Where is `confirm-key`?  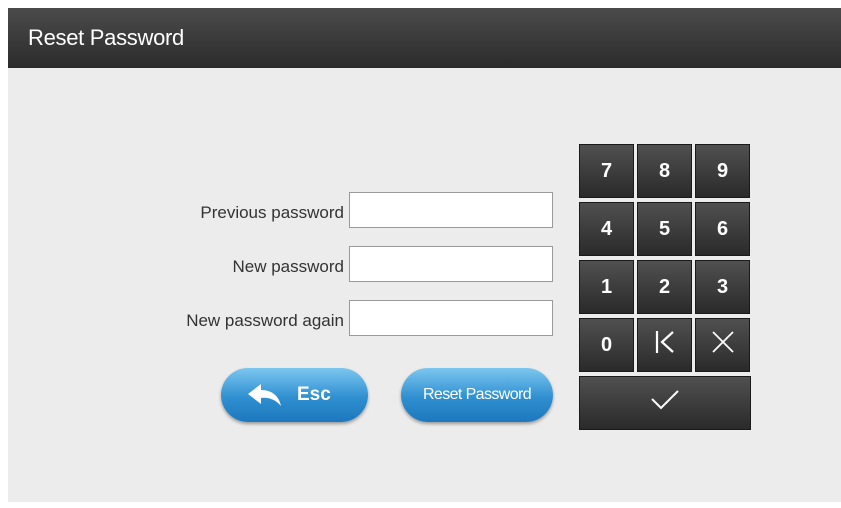 confirm-key is located at coordinates (665, 403).